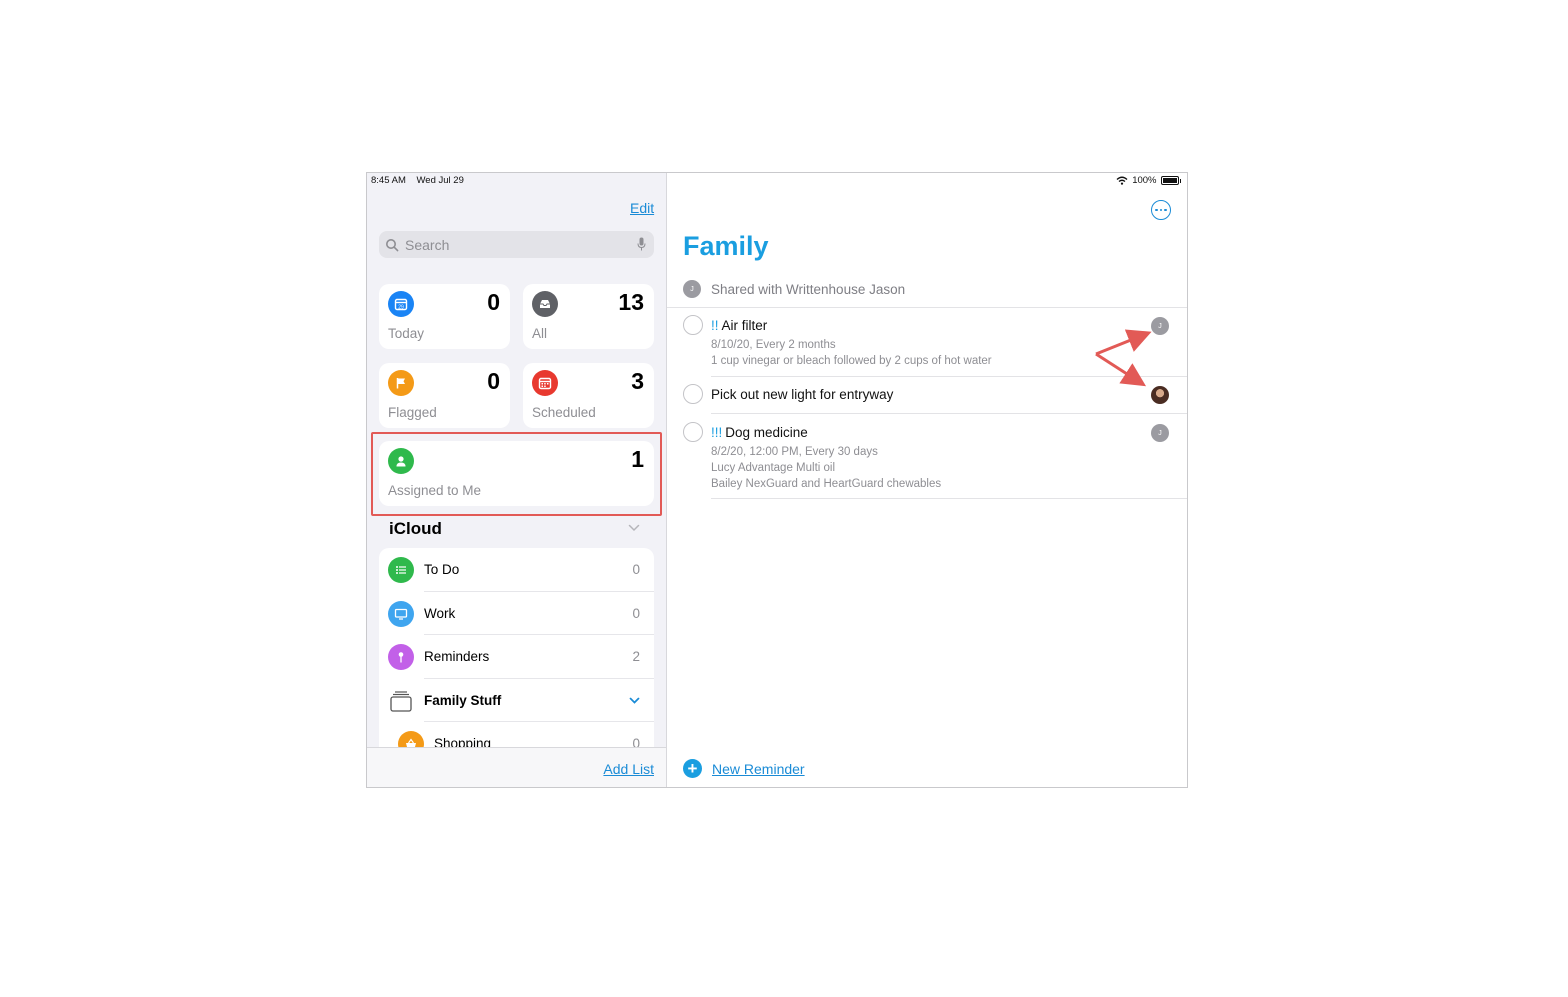 This screenshot has width=1568, height=997. I want to click on sidebar-footer: Add List, so click(516, 767).